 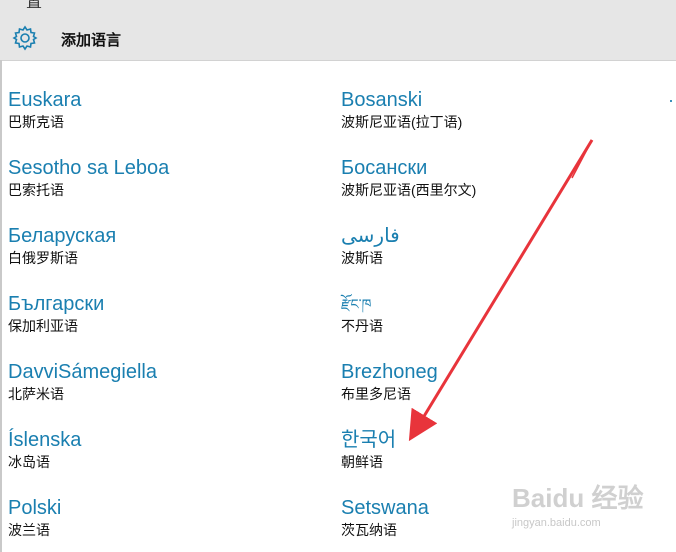 I want to click on watermark-site: jingyan.baidu.com, so click(x=556, y=523).